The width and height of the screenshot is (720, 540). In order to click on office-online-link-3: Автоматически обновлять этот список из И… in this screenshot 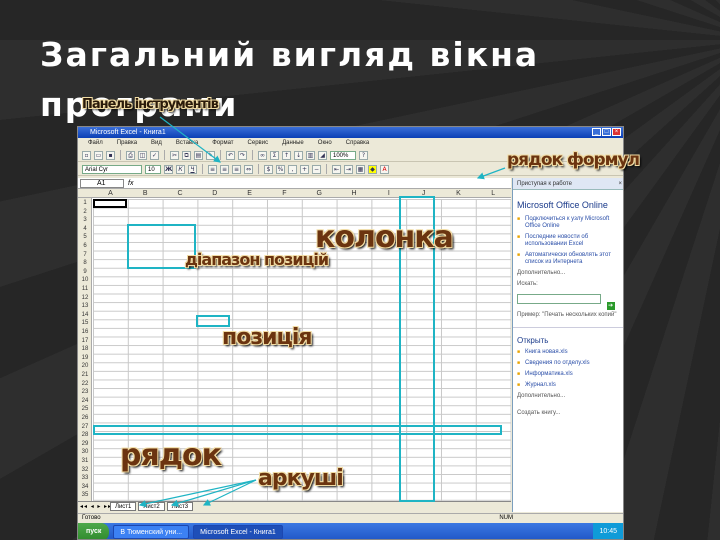, I will do `click(568, 259)`.